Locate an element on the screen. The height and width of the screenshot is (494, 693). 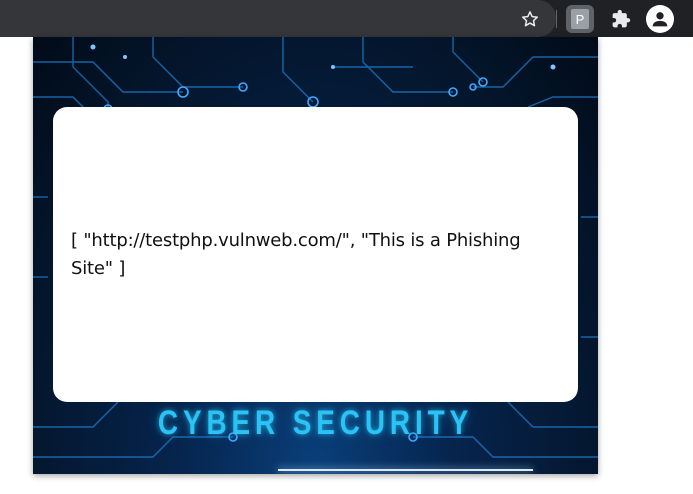
star-icon is located at coordinates (530, 19).